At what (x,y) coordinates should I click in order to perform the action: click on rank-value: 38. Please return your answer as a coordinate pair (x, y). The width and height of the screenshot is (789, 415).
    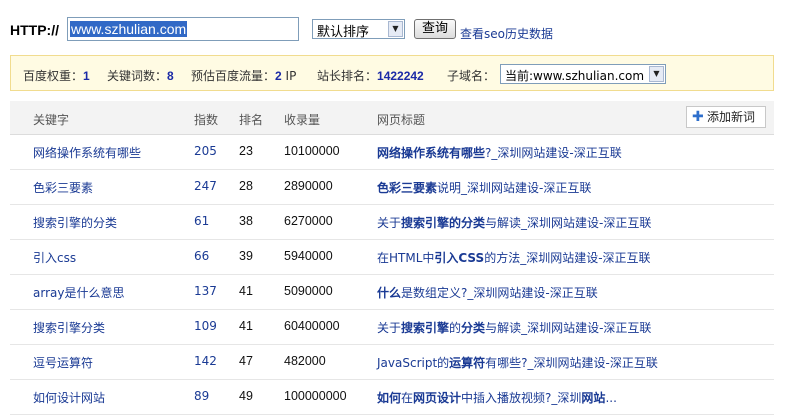
    Looking at the image, I should click on (246, 221).